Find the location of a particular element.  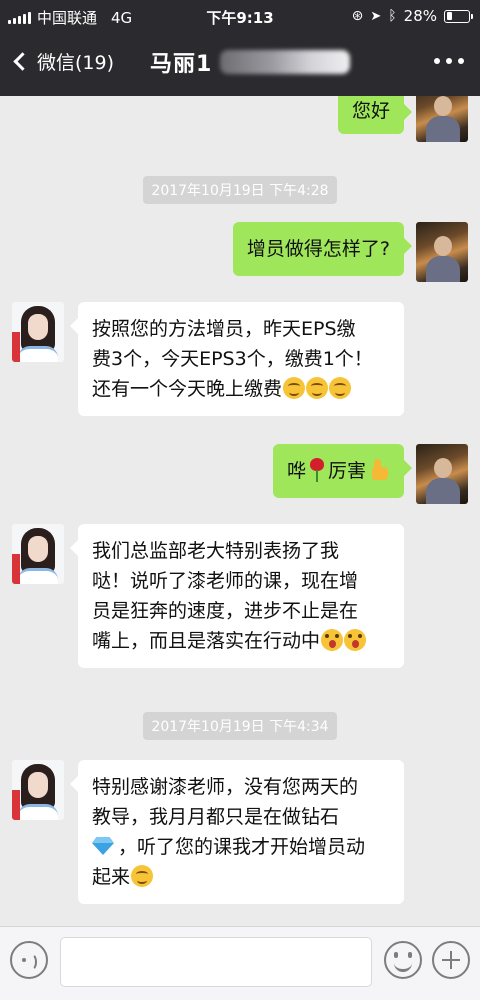

message-line: 哒！说听了漆老师的课，现在增 is located at coordinates (225, 581).